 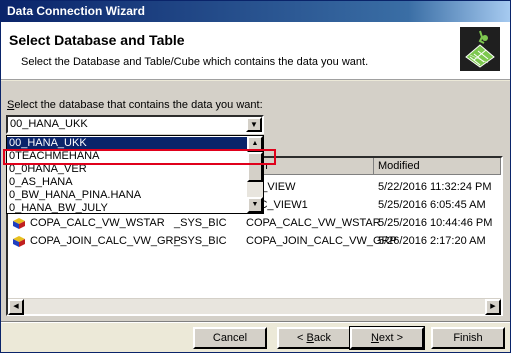 What do you see at coordinates (254, 306) in the screenshot?
I see `horizontal-scrollbar: ◀ ▶` at bounding box center [254, 306].